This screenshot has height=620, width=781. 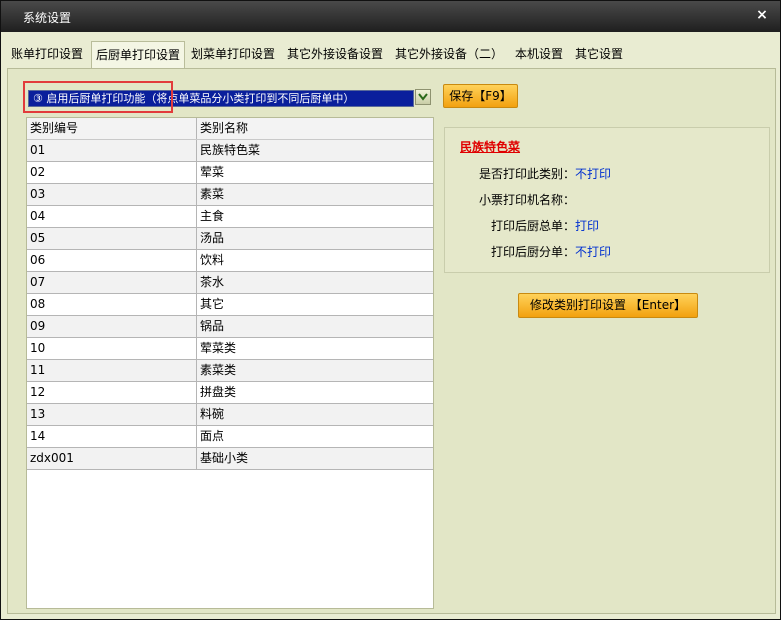 What do you see at coordinates (47, 18) in the screenshot?
I see `window-title: 系统设置` at bounding box center [47, 18].